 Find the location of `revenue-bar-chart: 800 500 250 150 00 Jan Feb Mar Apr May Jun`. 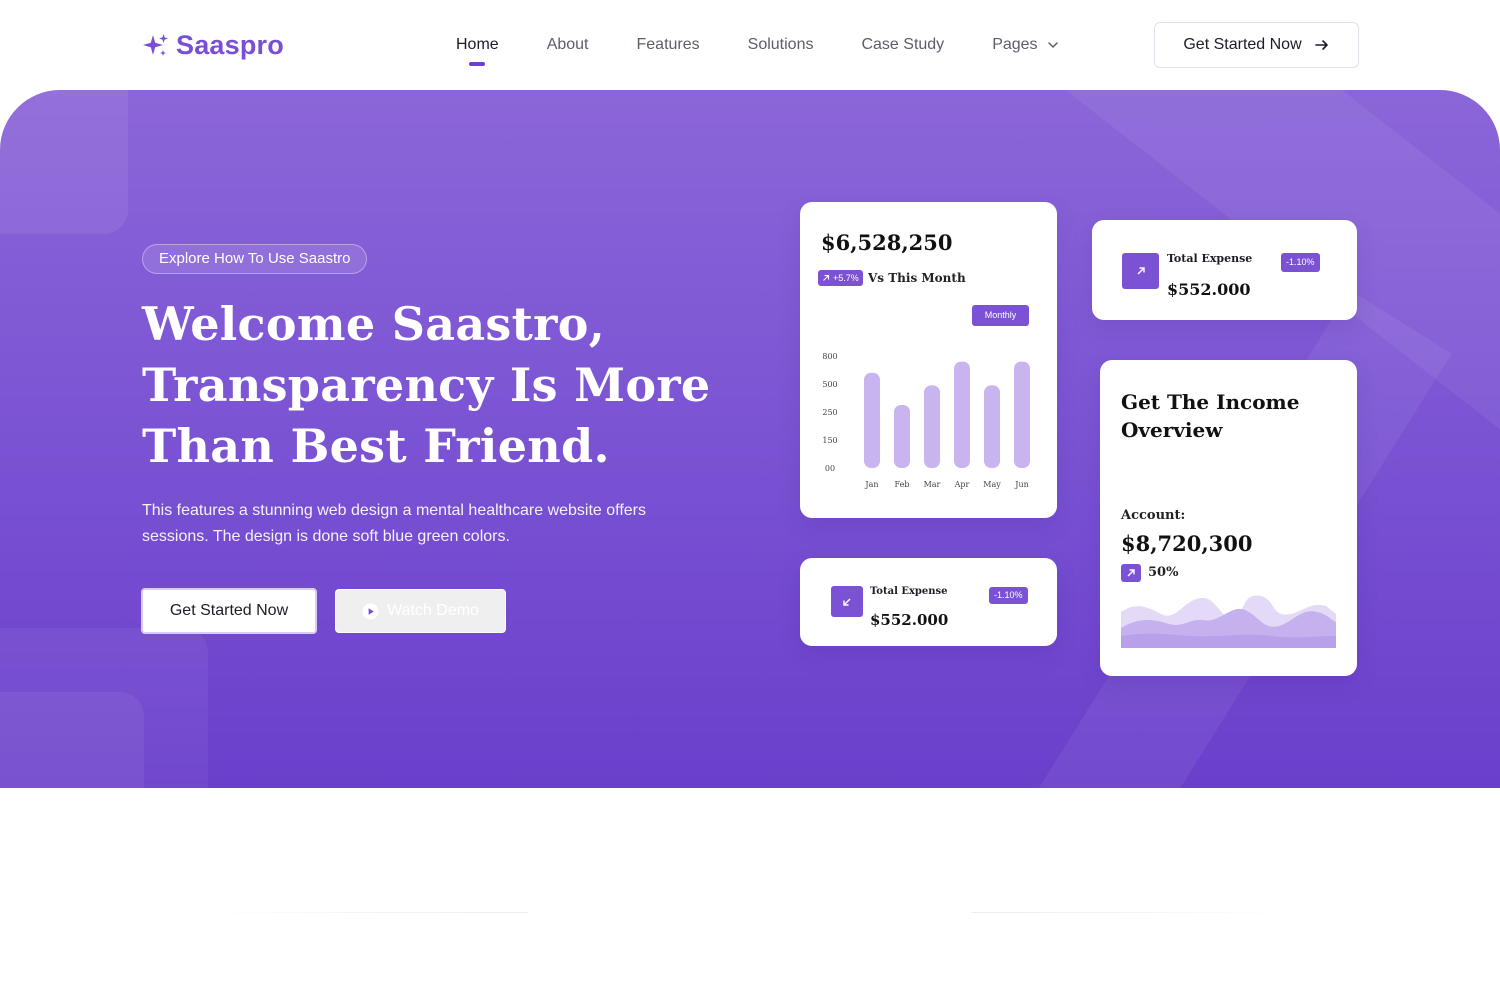

revenue-bar-chart: 800 500 250 150 00 Jan Feb Mar Apr May Jun is located at coordinates (926, 420).